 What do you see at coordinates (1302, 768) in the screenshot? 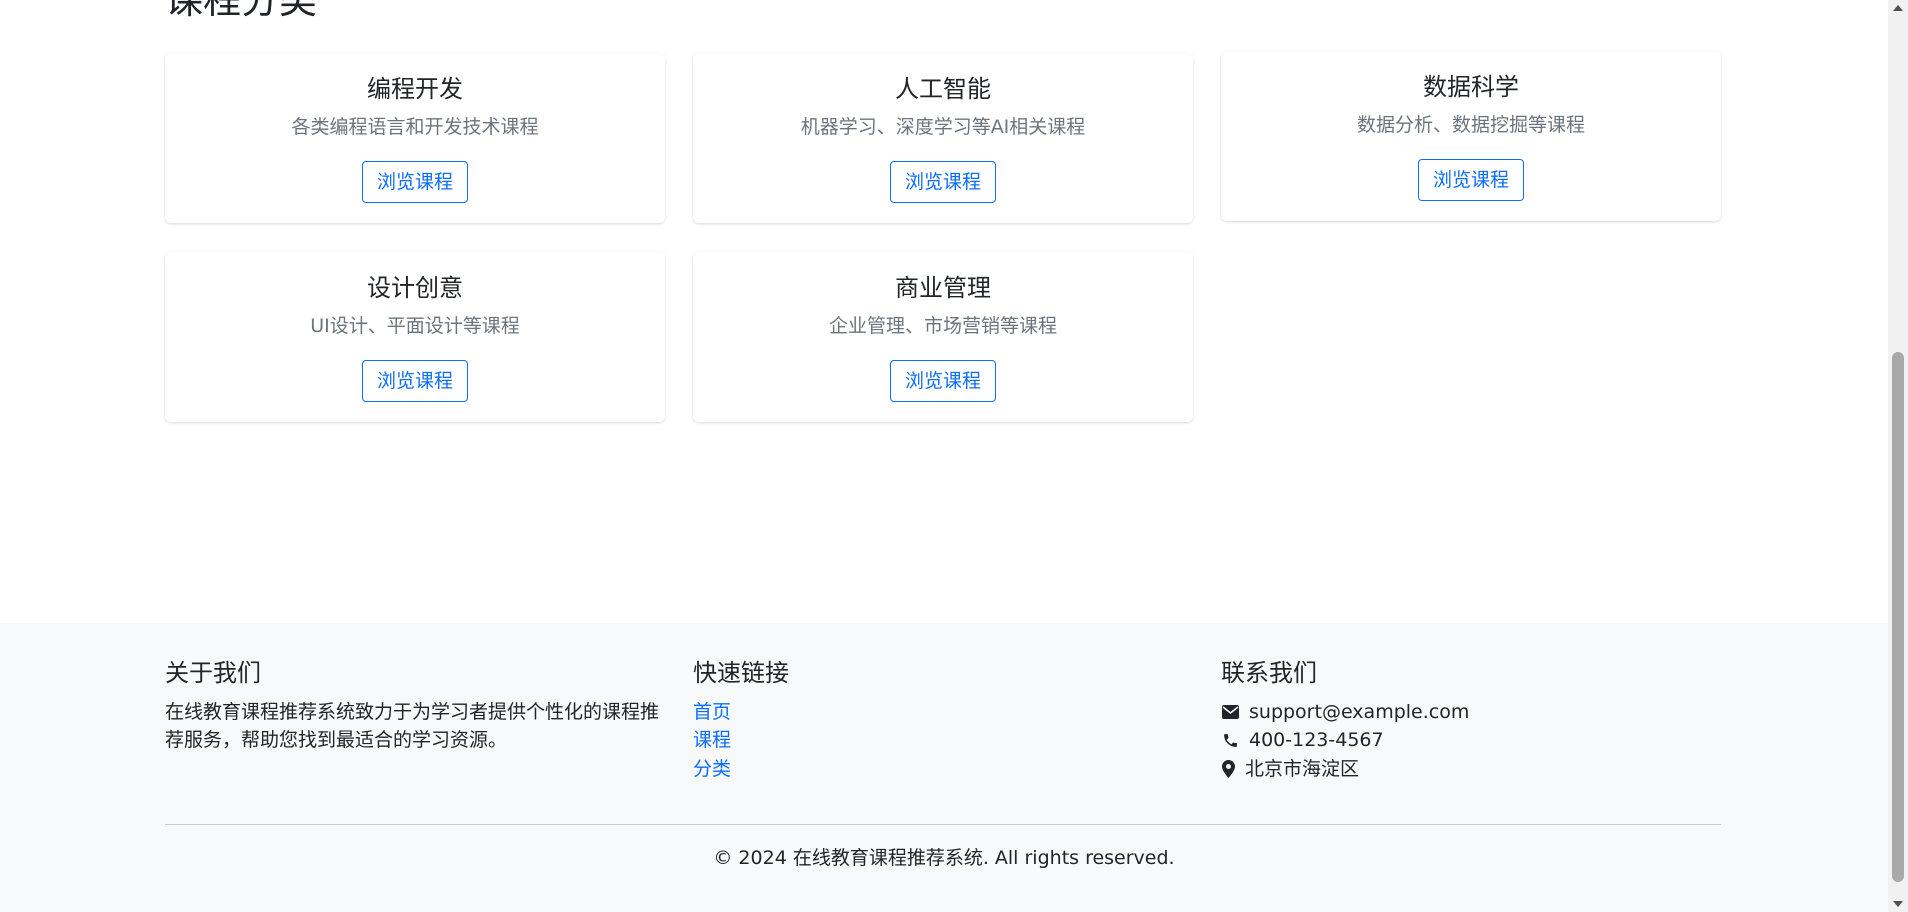
I see `contact-address-text: 北京市海淀区` at bounding box center [1302, 768].